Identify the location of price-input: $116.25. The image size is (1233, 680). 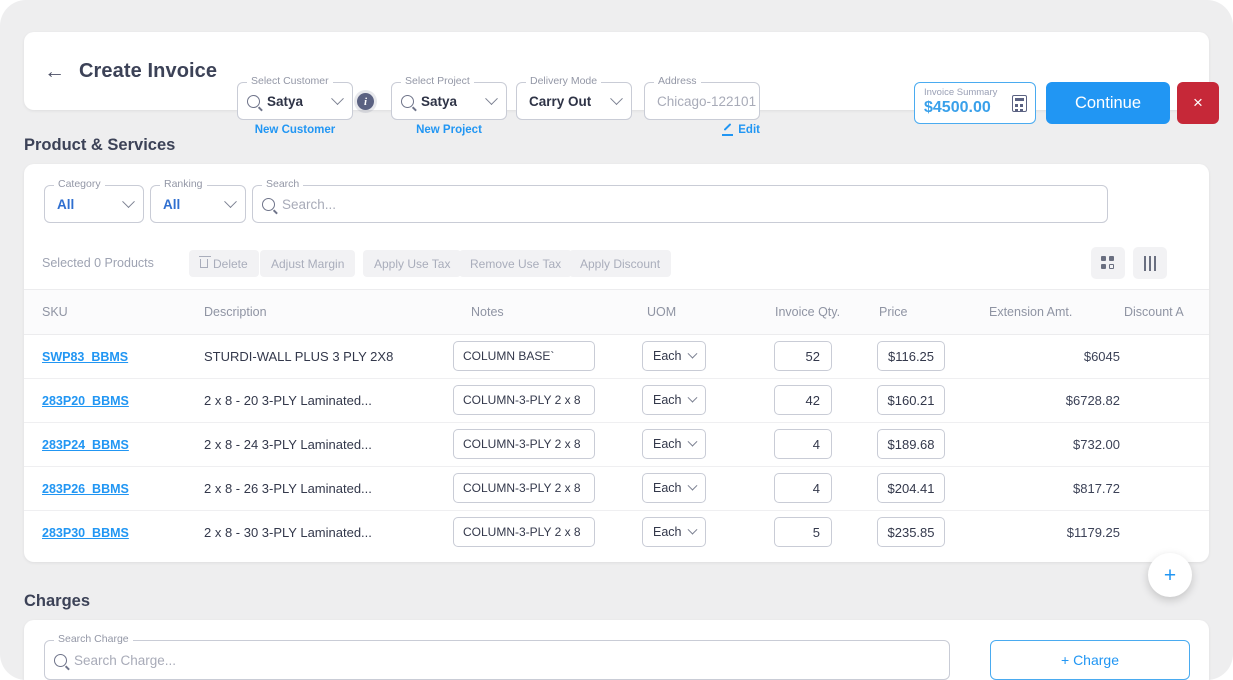
(911, 356).